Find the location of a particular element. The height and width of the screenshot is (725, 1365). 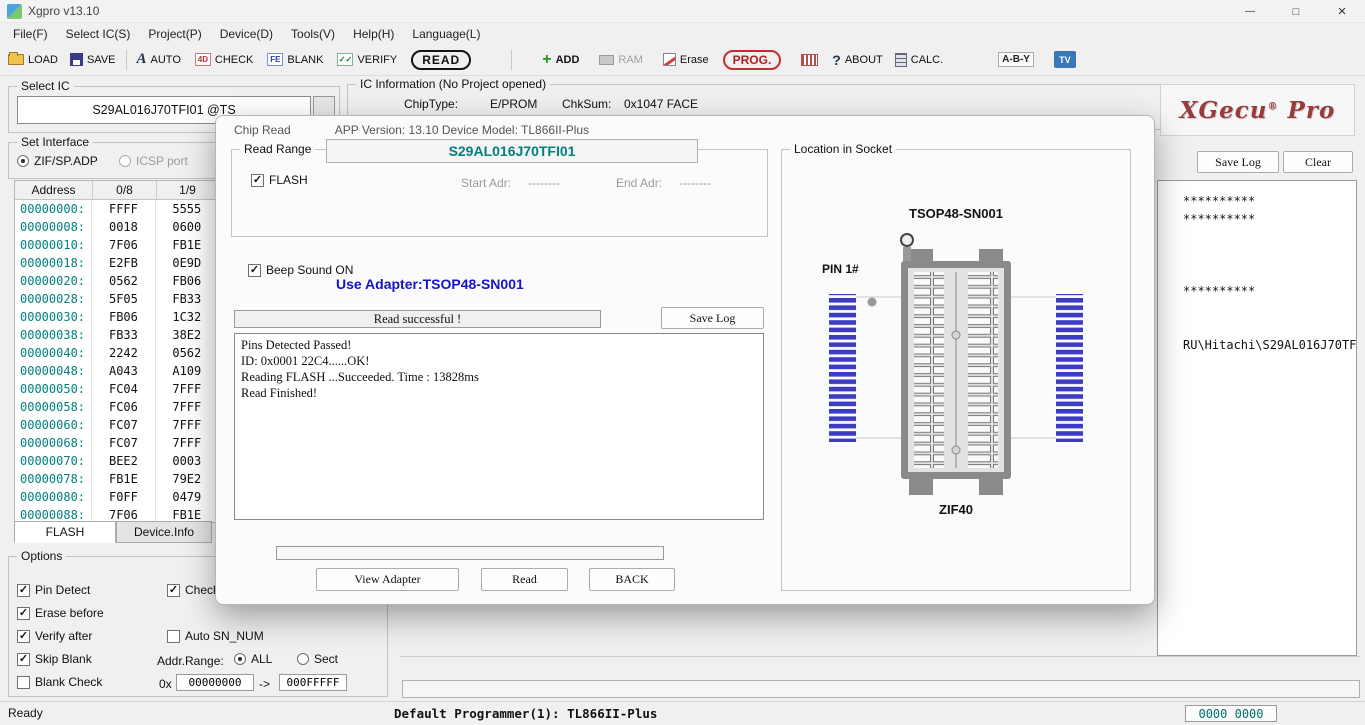

tab-flash: FLASH is located at coordinates (65, 532).